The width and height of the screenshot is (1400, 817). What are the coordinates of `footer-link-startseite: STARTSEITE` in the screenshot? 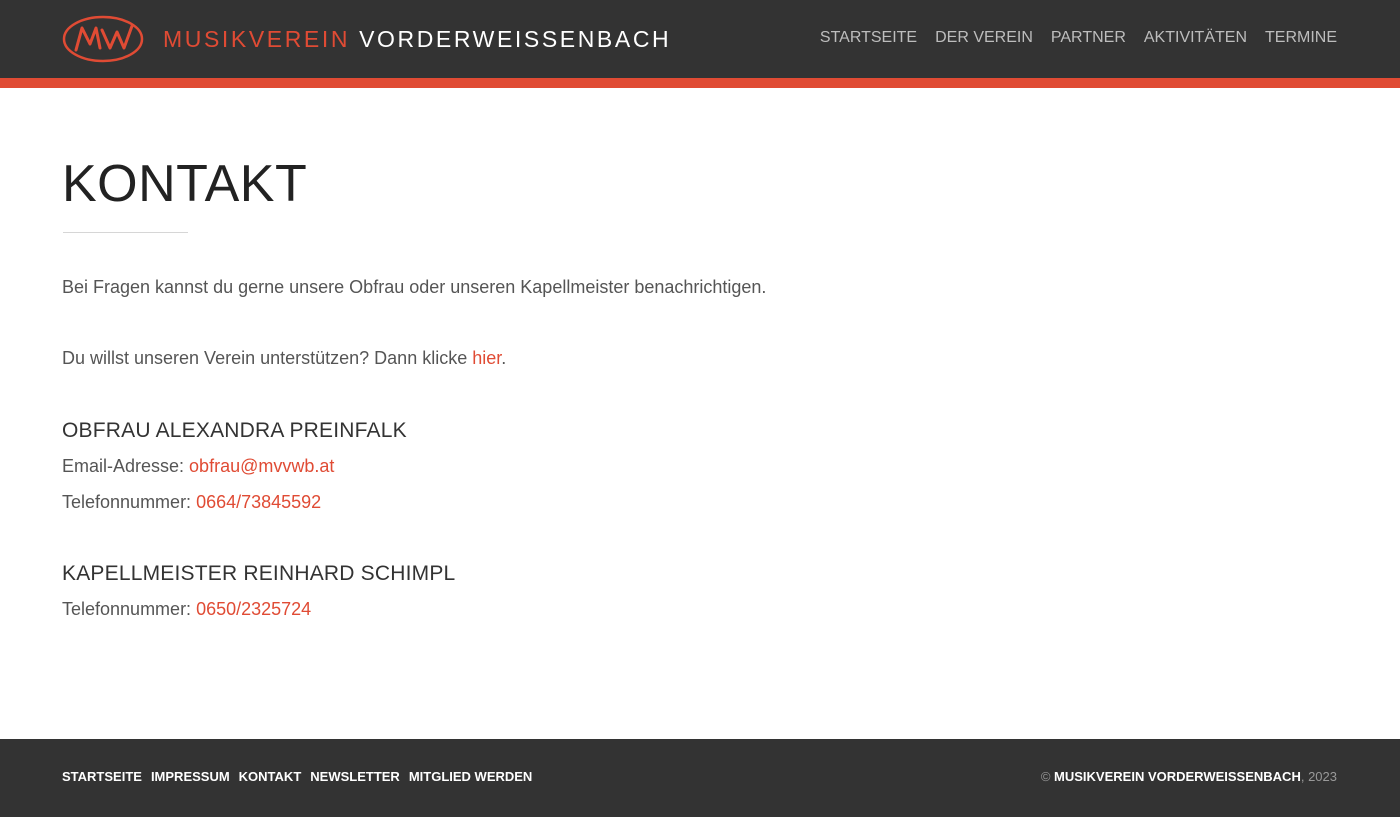 It's located at (102, 777).